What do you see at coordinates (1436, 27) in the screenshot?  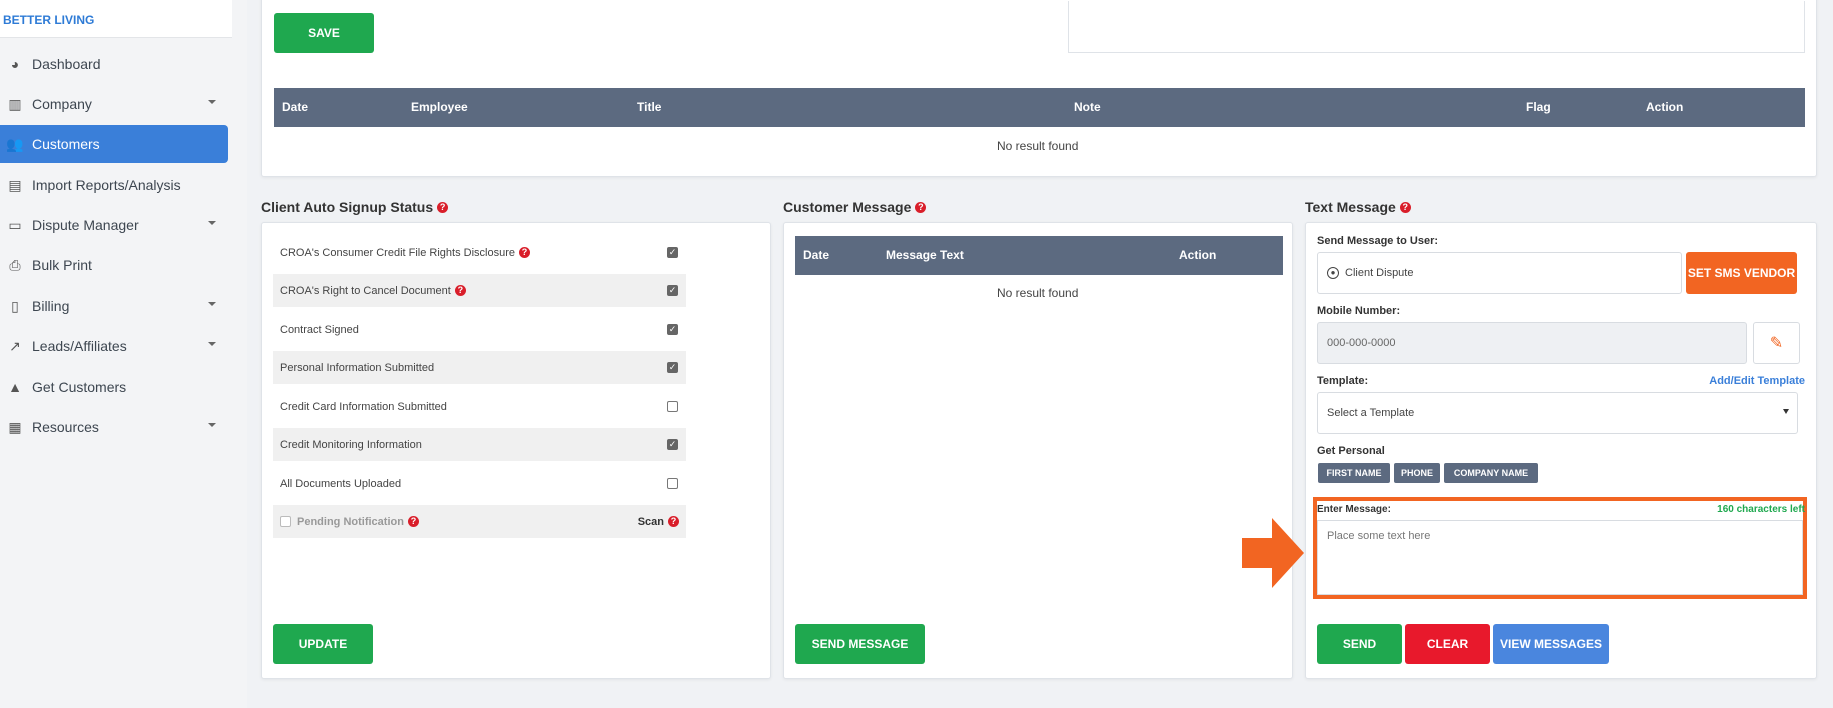 I see `notes-textarea` at bounding box center [1436, 27].